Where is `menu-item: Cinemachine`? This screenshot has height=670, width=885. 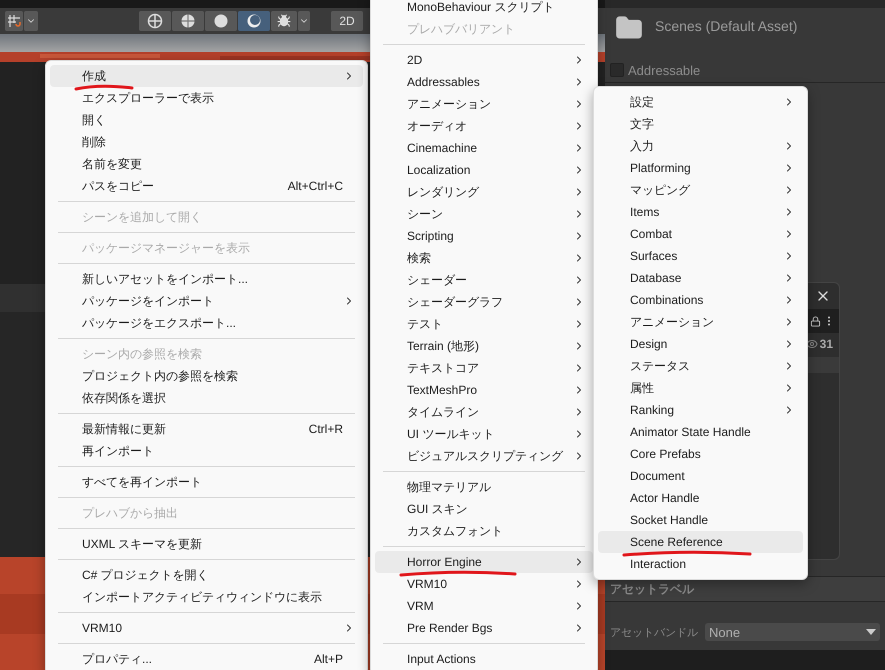
menu-item: Cinemachine is located at coordinates (484, 148).